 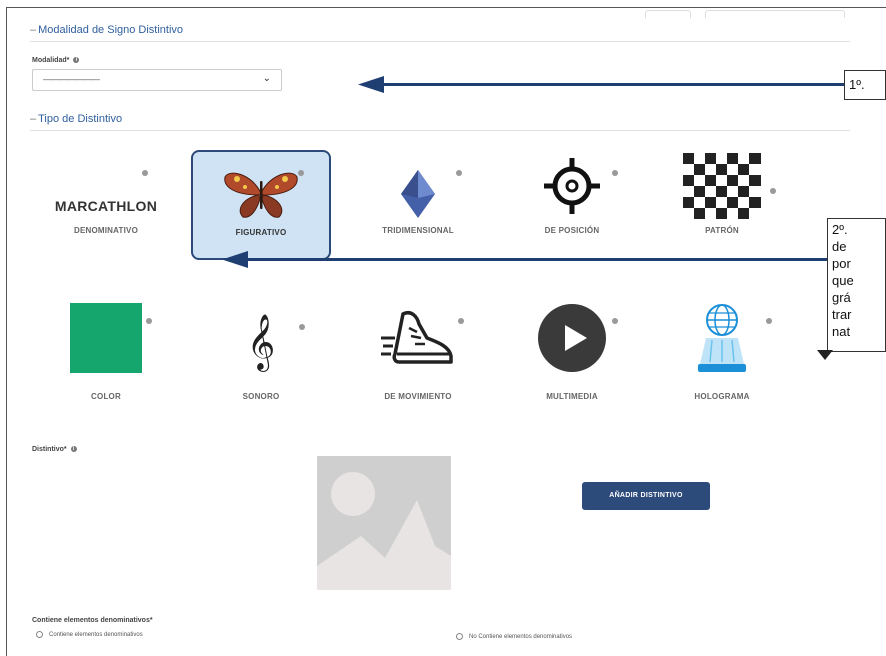 I want to click on more-caret-down-icon, so click(x=825, y=355).